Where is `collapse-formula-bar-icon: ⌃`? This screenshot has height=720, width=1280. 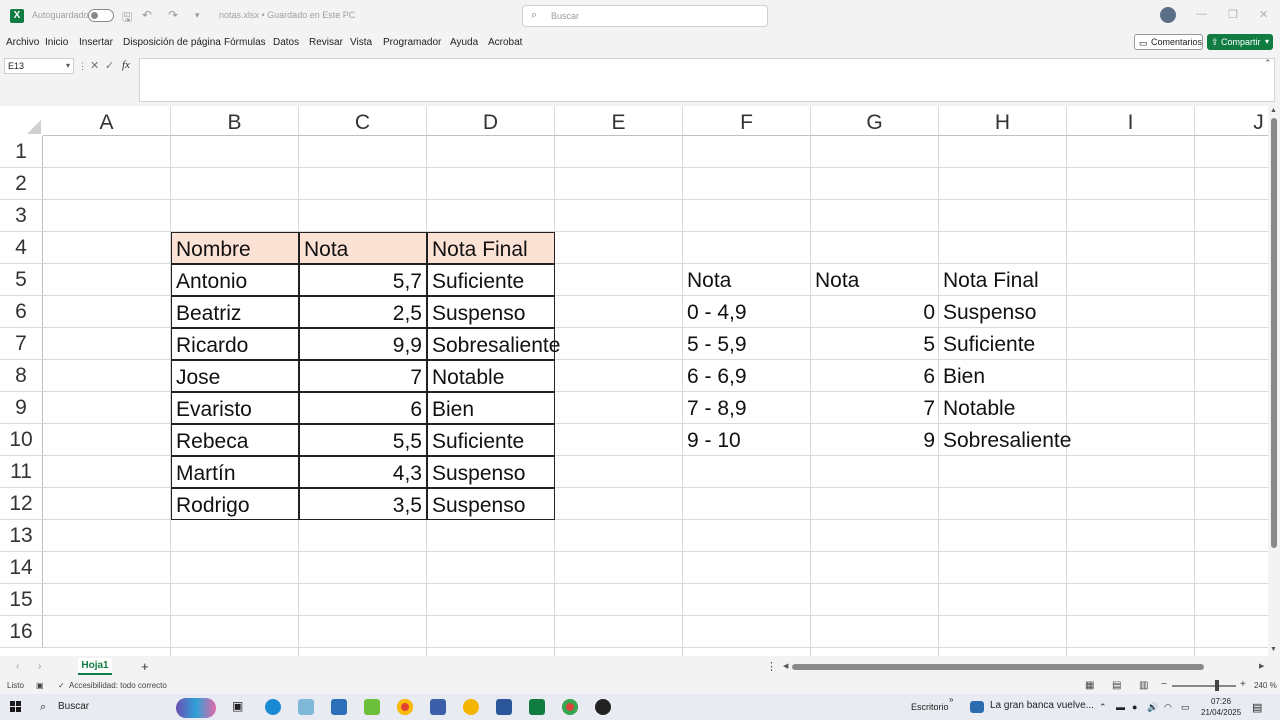 collapse-formula-bar-icon: ⌃ is located at coordinates (1268, 63).